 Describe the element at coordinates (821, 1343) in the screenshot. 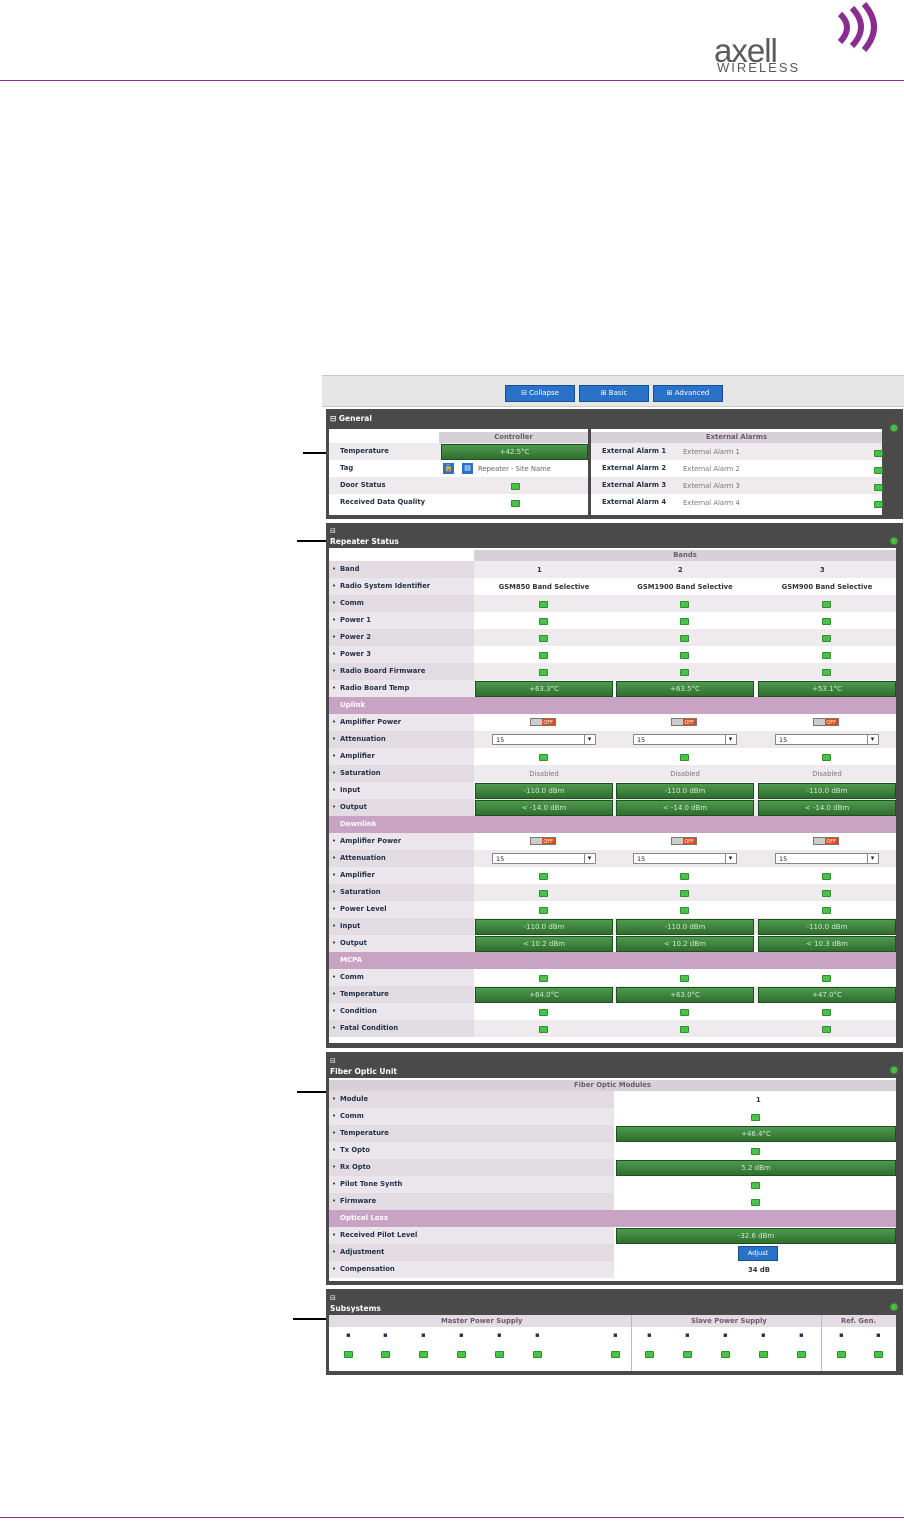

I see `divider` at that location.